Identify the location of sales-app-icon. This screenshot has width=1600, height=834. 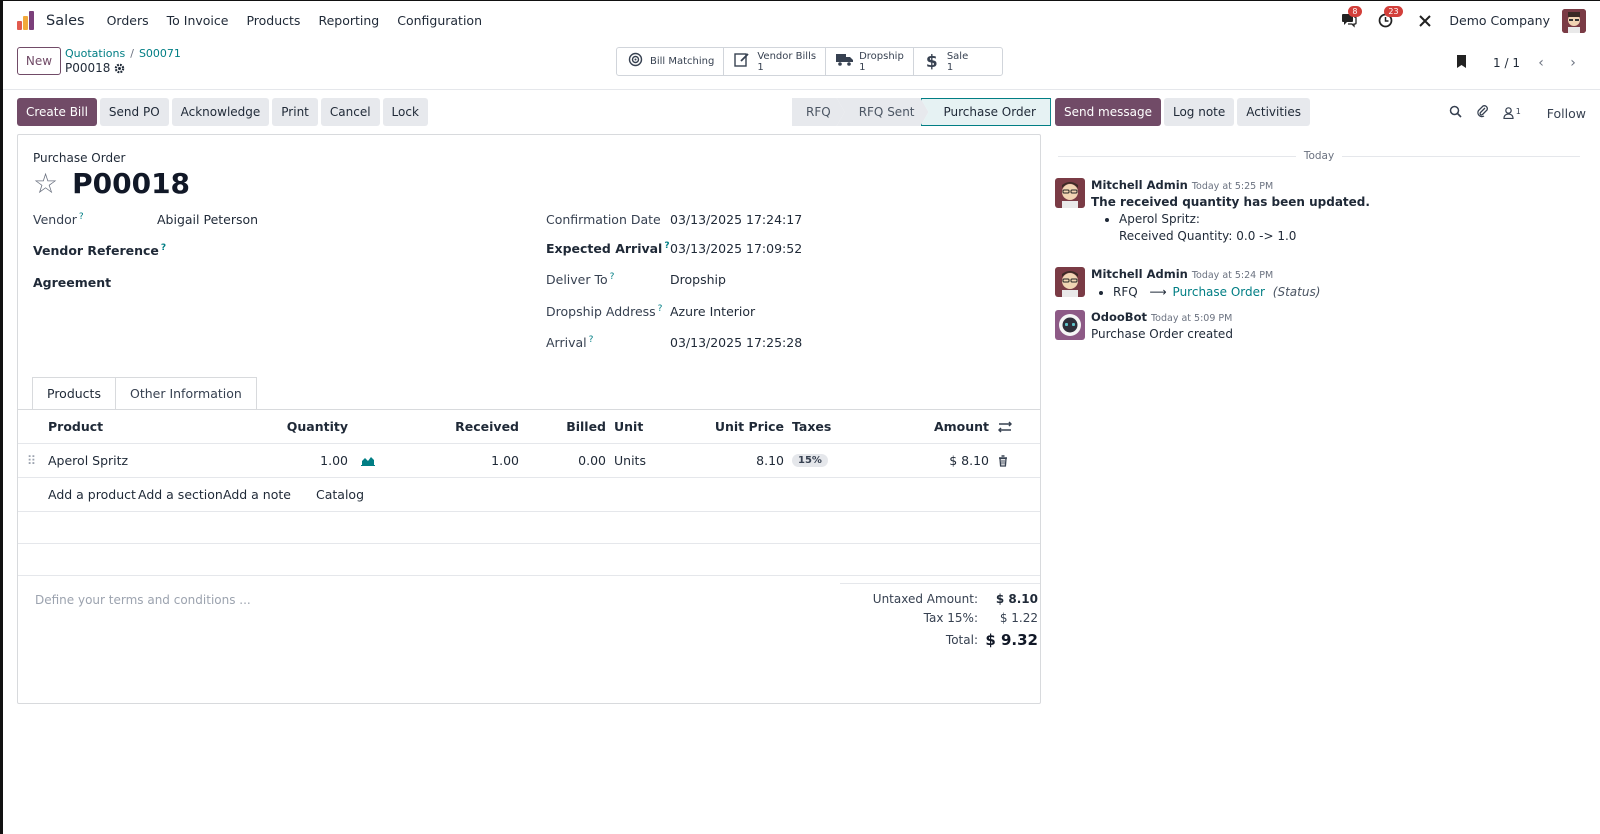
(26, 20).